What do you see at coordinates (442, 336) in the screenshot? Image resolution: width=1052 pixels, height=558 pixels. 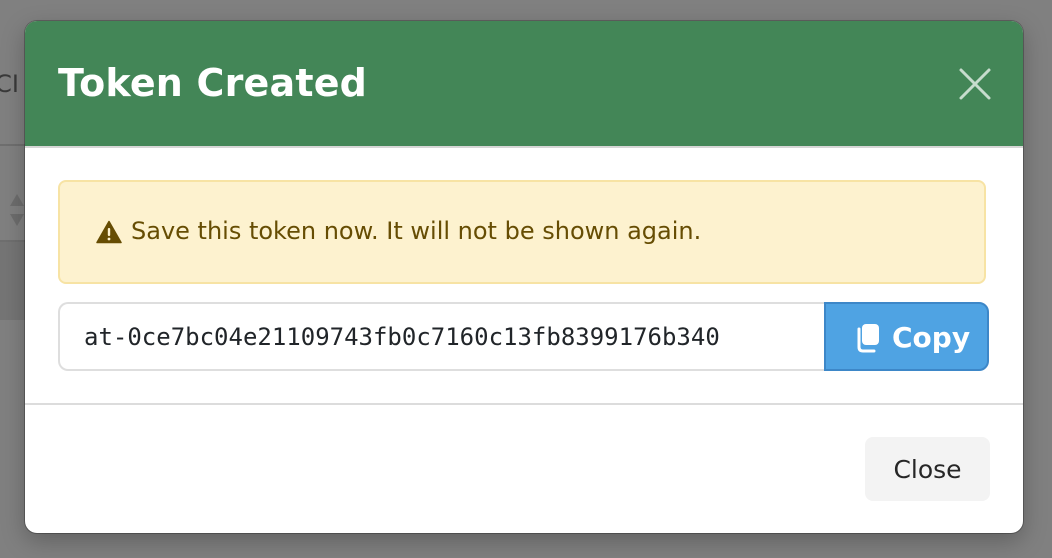 I see `token-field` at bounding box center [442, 336].